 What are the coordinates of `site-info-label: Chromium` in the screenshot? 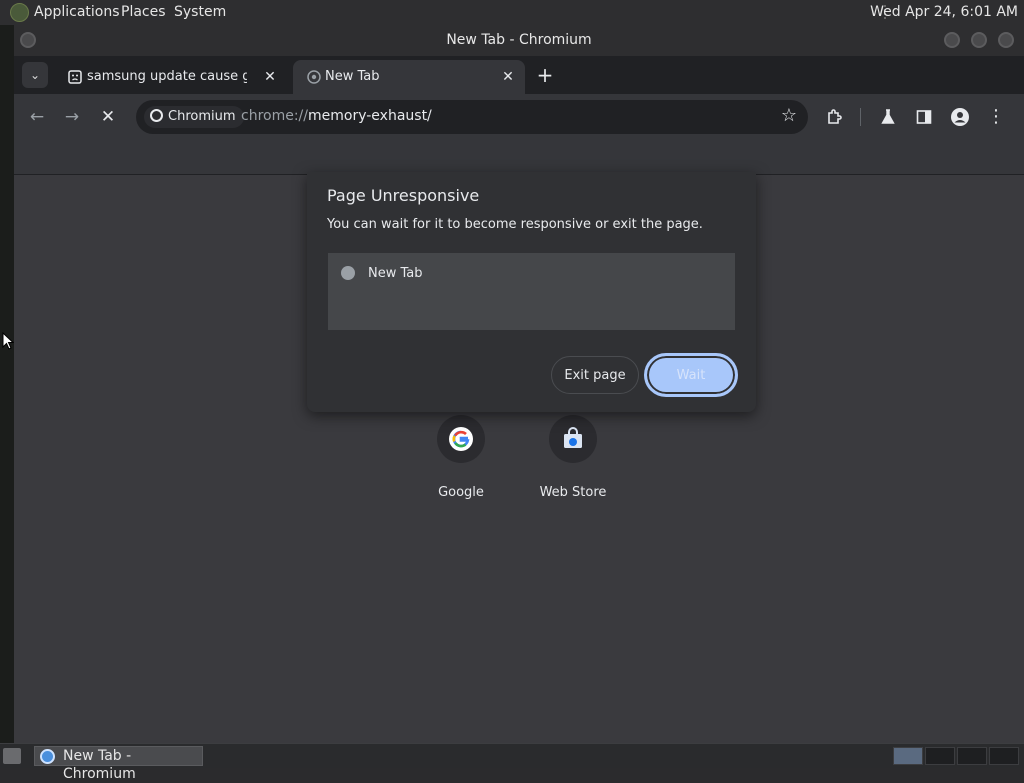 It's located at (202, 116).